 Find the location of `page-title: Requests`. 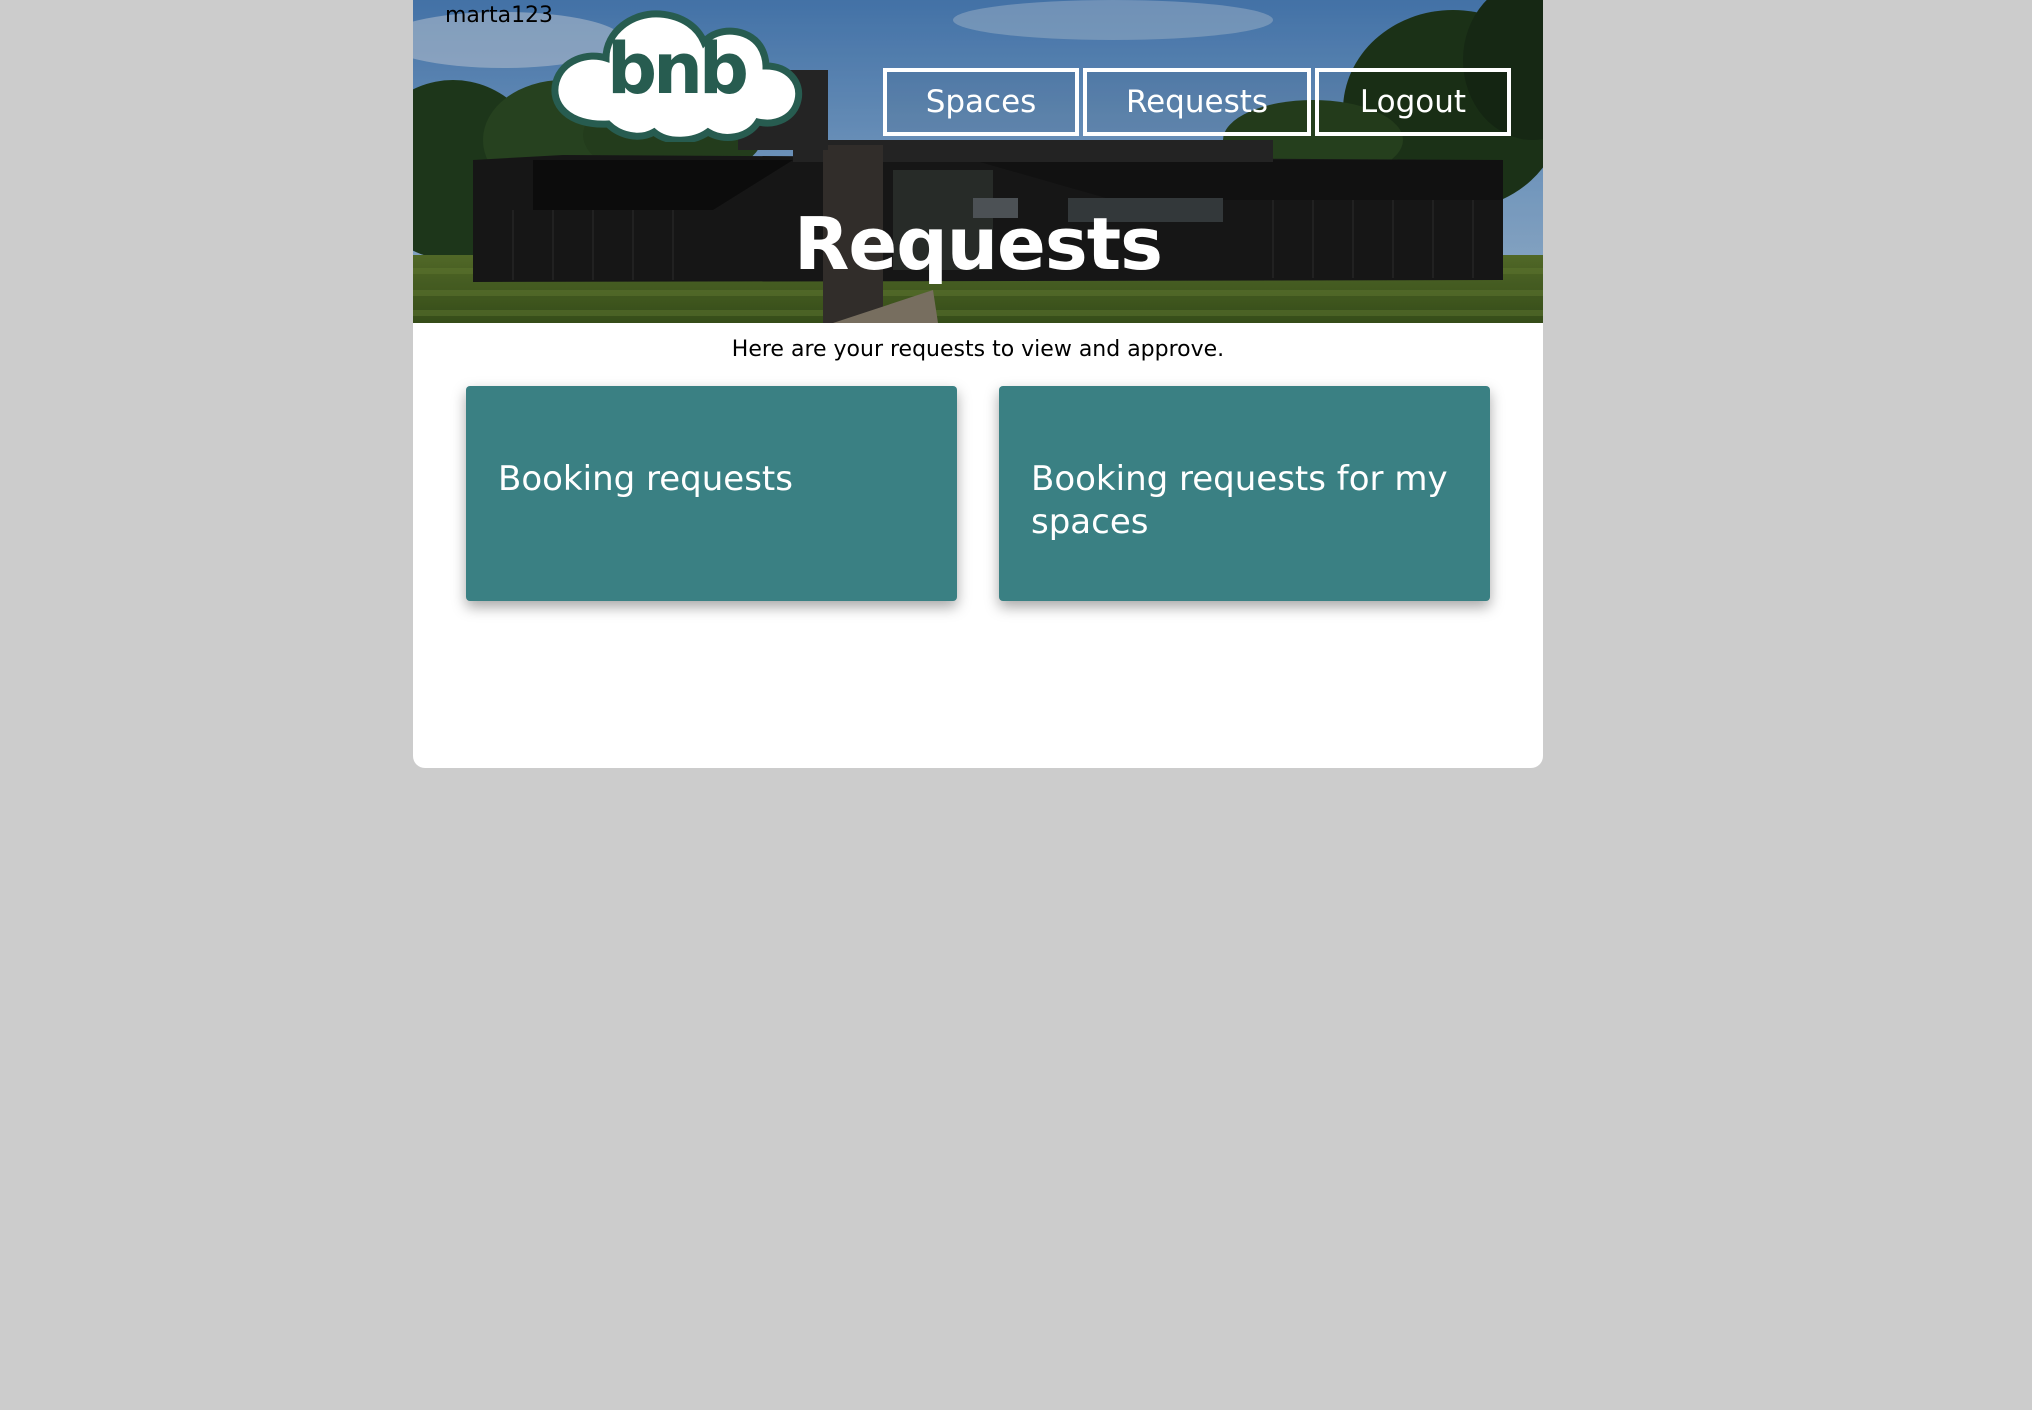

page-title: Requests is located at coordinates (978, 244).